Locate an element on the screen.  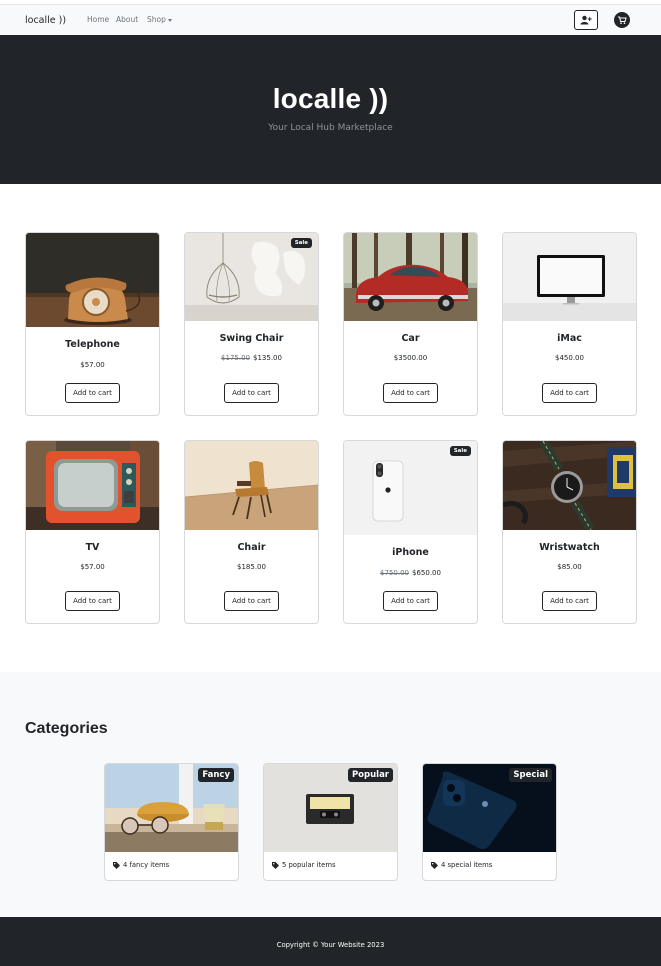
product-card-telephone: Telephone $57.00 Add to cart is located at coordinates (92, 324).